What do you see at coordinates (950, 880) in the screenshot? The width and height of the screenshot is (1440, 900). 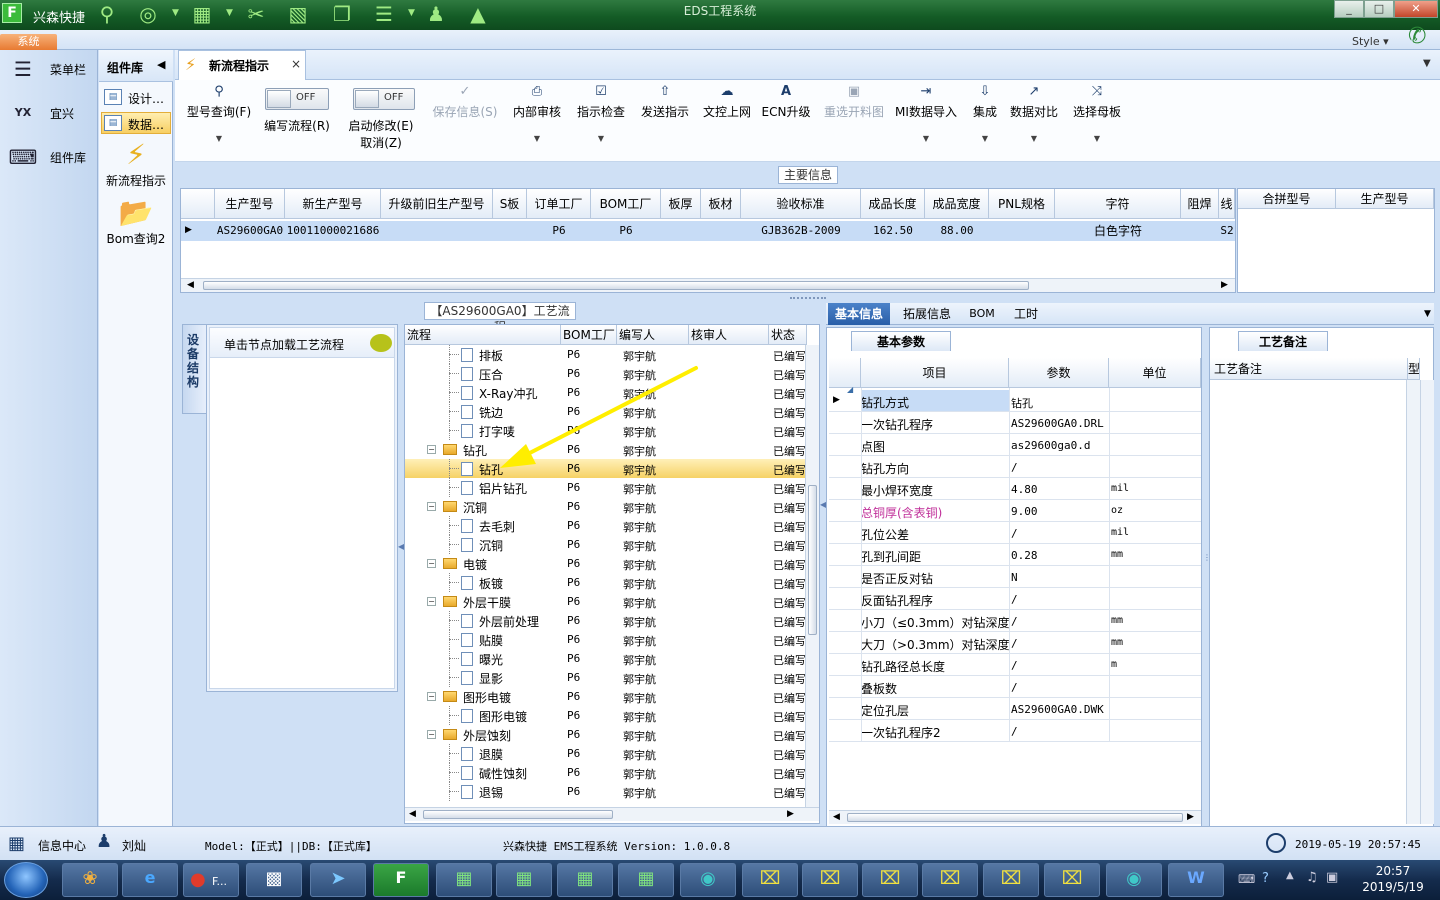 I see `taskbar-window-4: ⌧` at bounding box center [950, 880].